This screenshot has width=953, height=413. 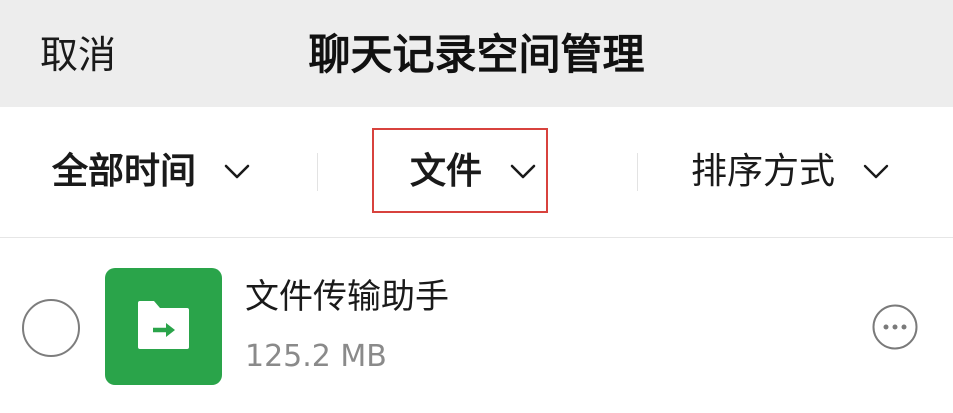 I want to click on chat-name: 文件传输助手, so click(x=347, y=297).